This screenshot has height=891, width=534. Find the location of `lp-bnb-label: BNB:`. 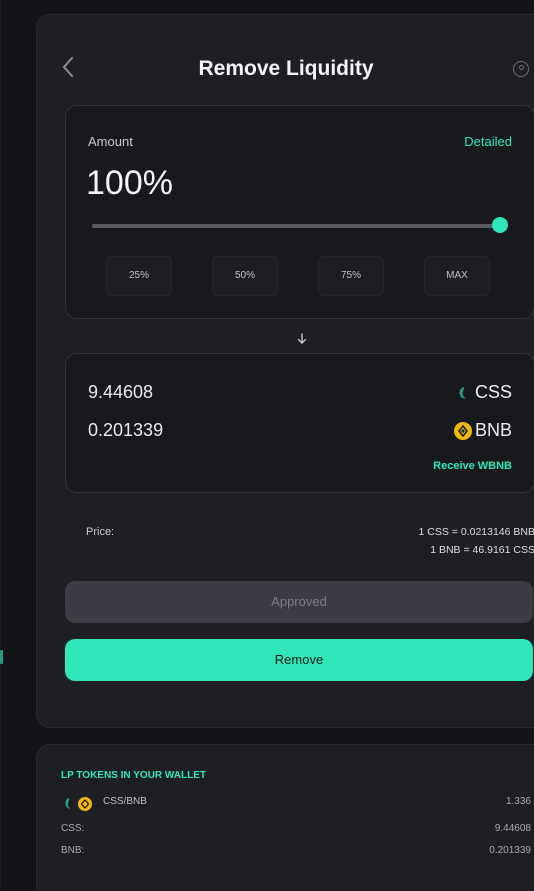

lp-bnb-label: BNB: is located at coordinates (73, 850).